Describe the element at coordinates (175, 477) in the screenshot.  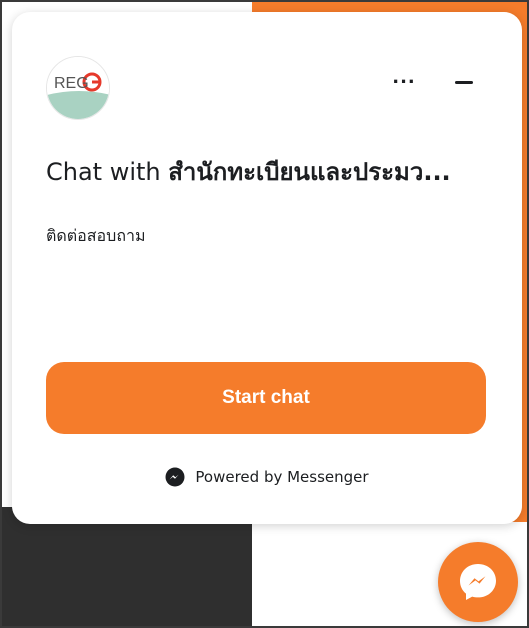
I see `messenger-icon` at that location.